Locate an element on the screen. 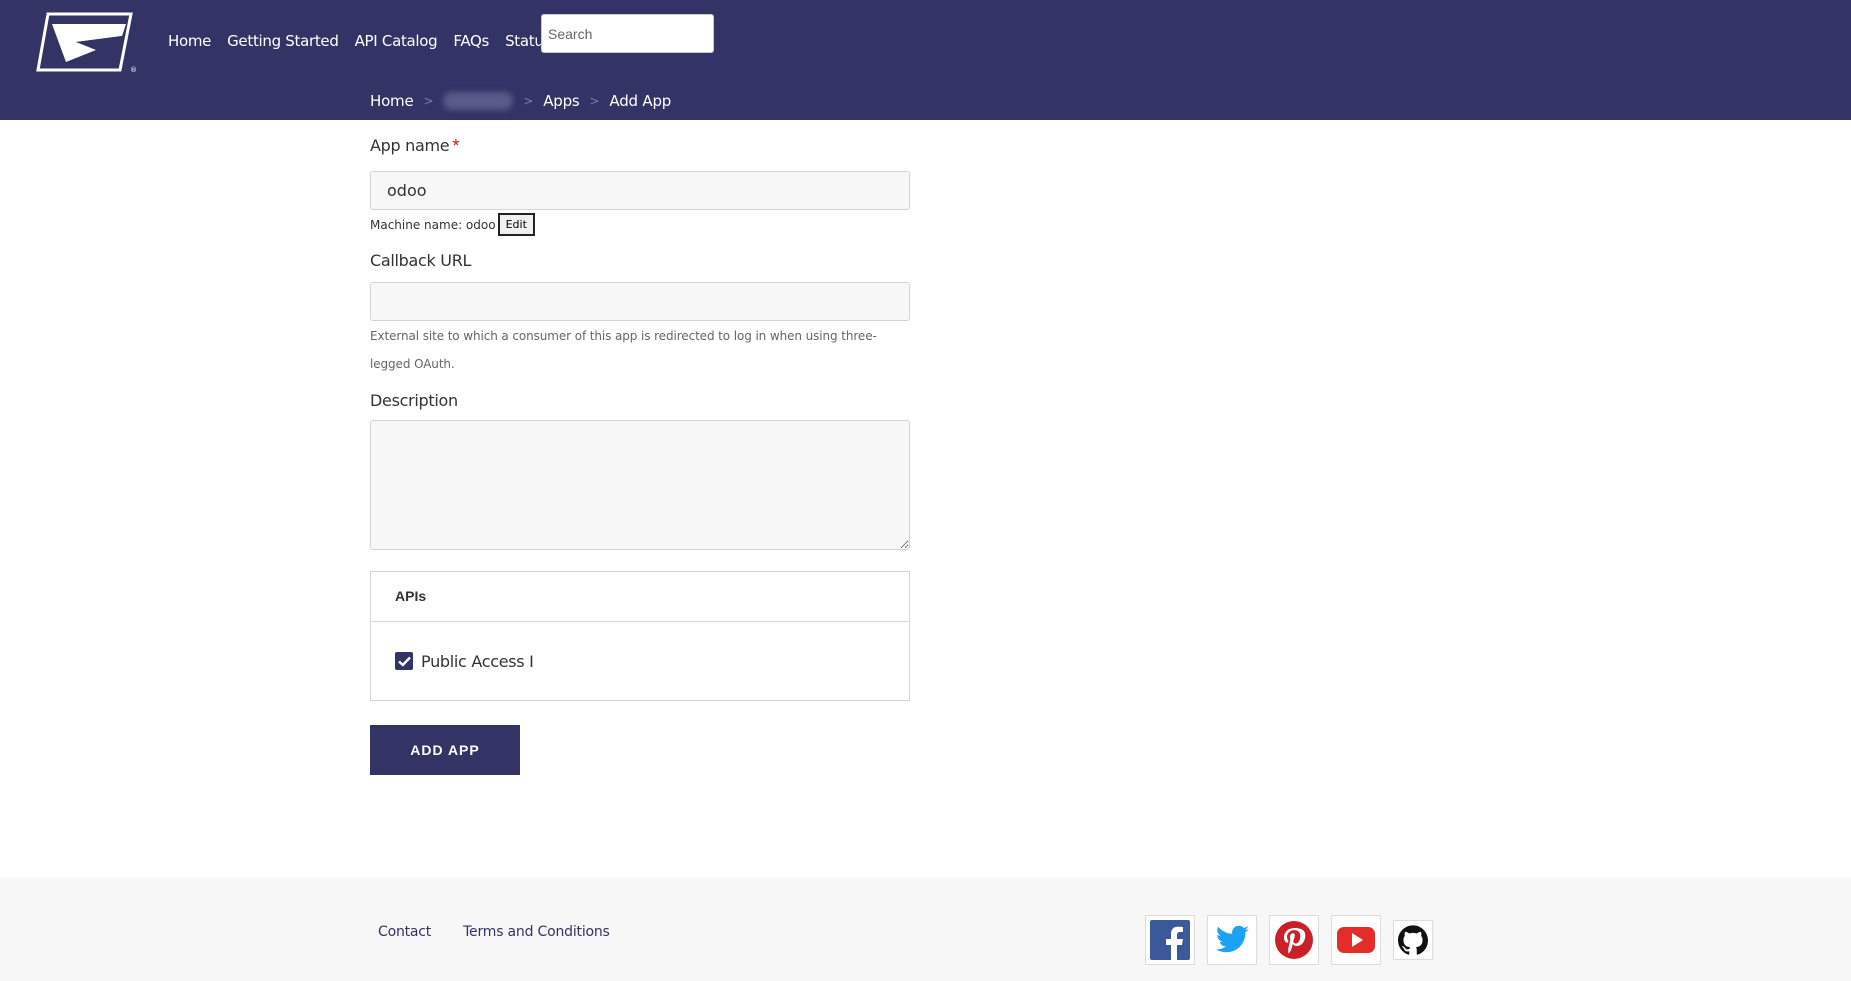 This screenshot has height=981, width=1851. breadcrumb-current: Add App is located at coordinates (640, 101).